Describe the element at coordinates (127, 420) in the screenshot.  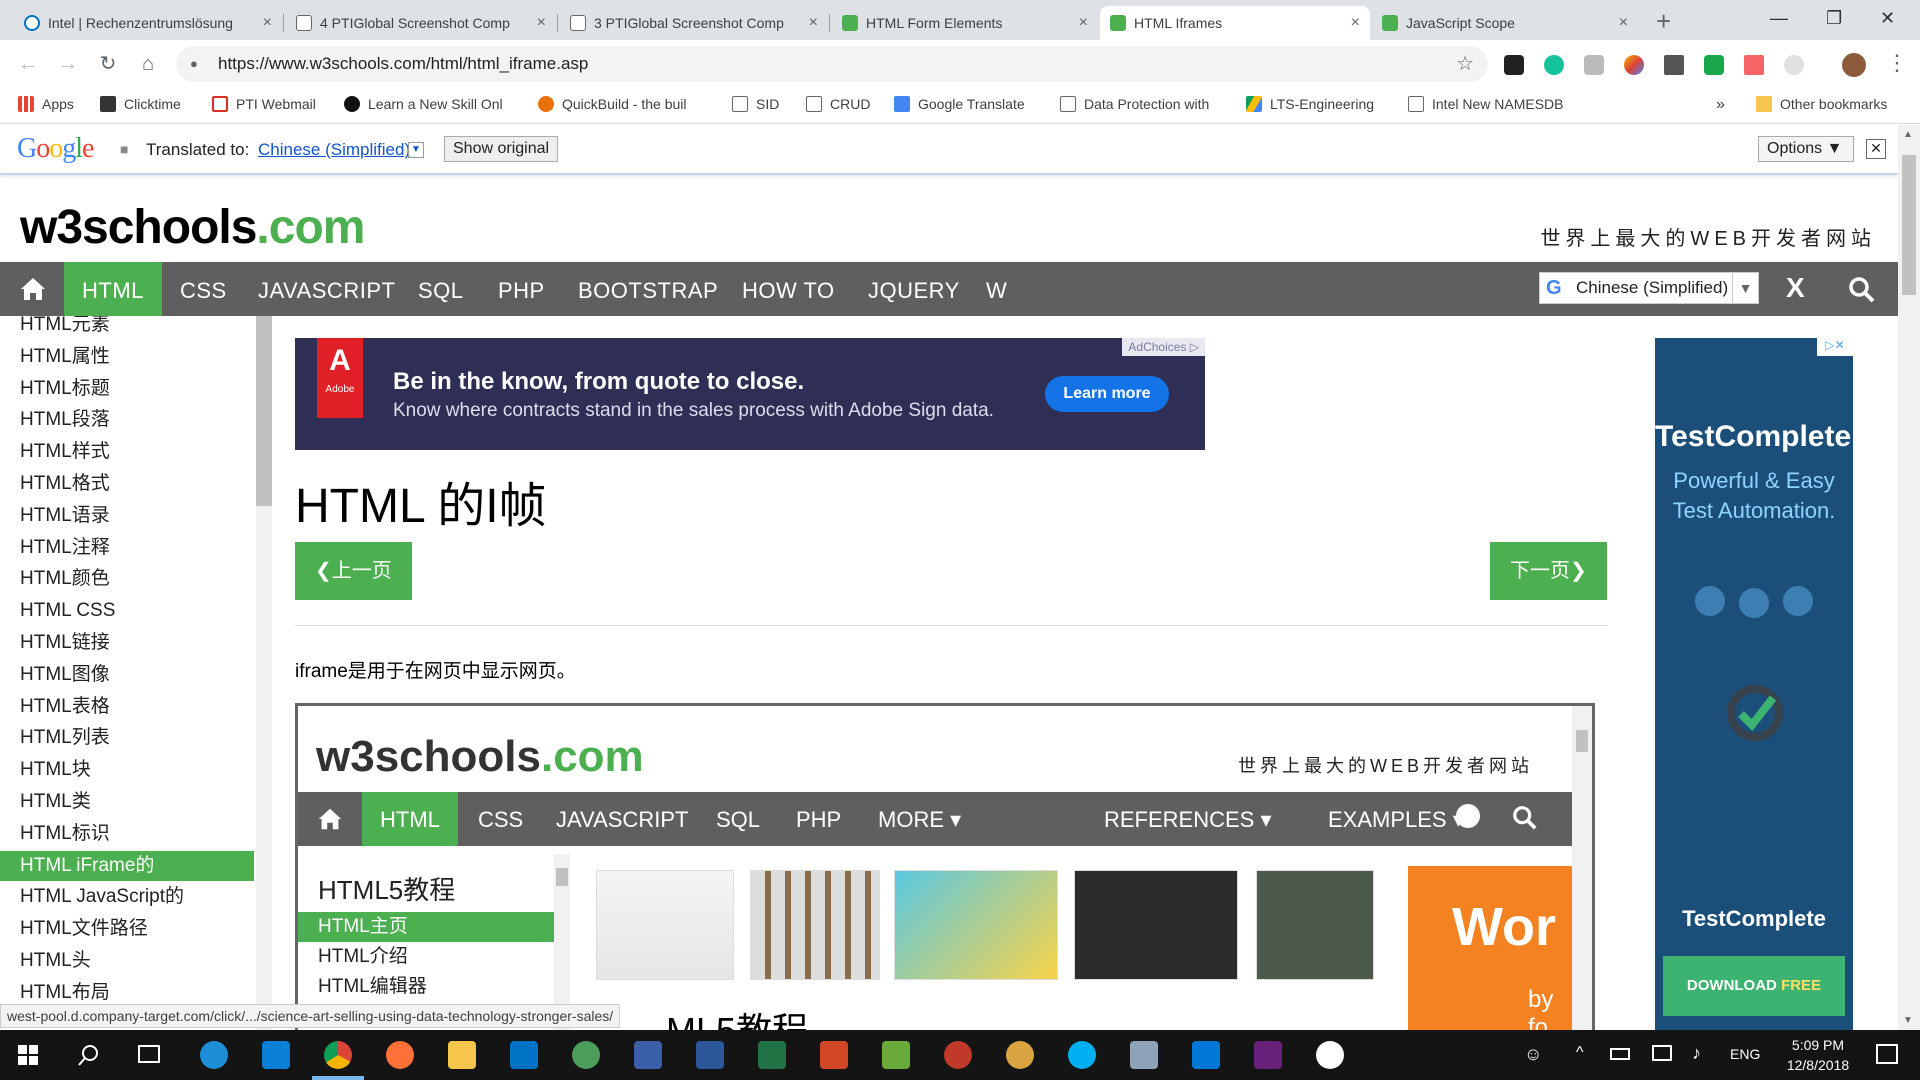
I see `sidebar-item: HTML段落` at that location.